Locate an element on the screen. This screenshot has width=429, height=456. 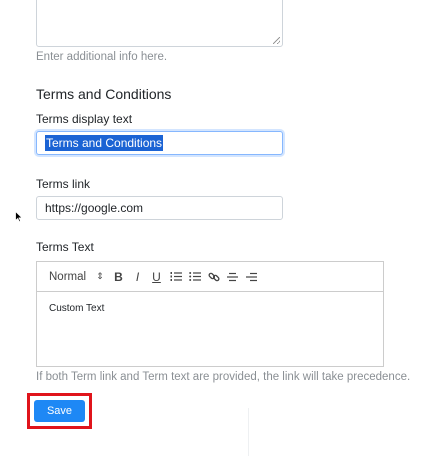
editor-content-text: Custom Text is located at coordinates (77, 308).